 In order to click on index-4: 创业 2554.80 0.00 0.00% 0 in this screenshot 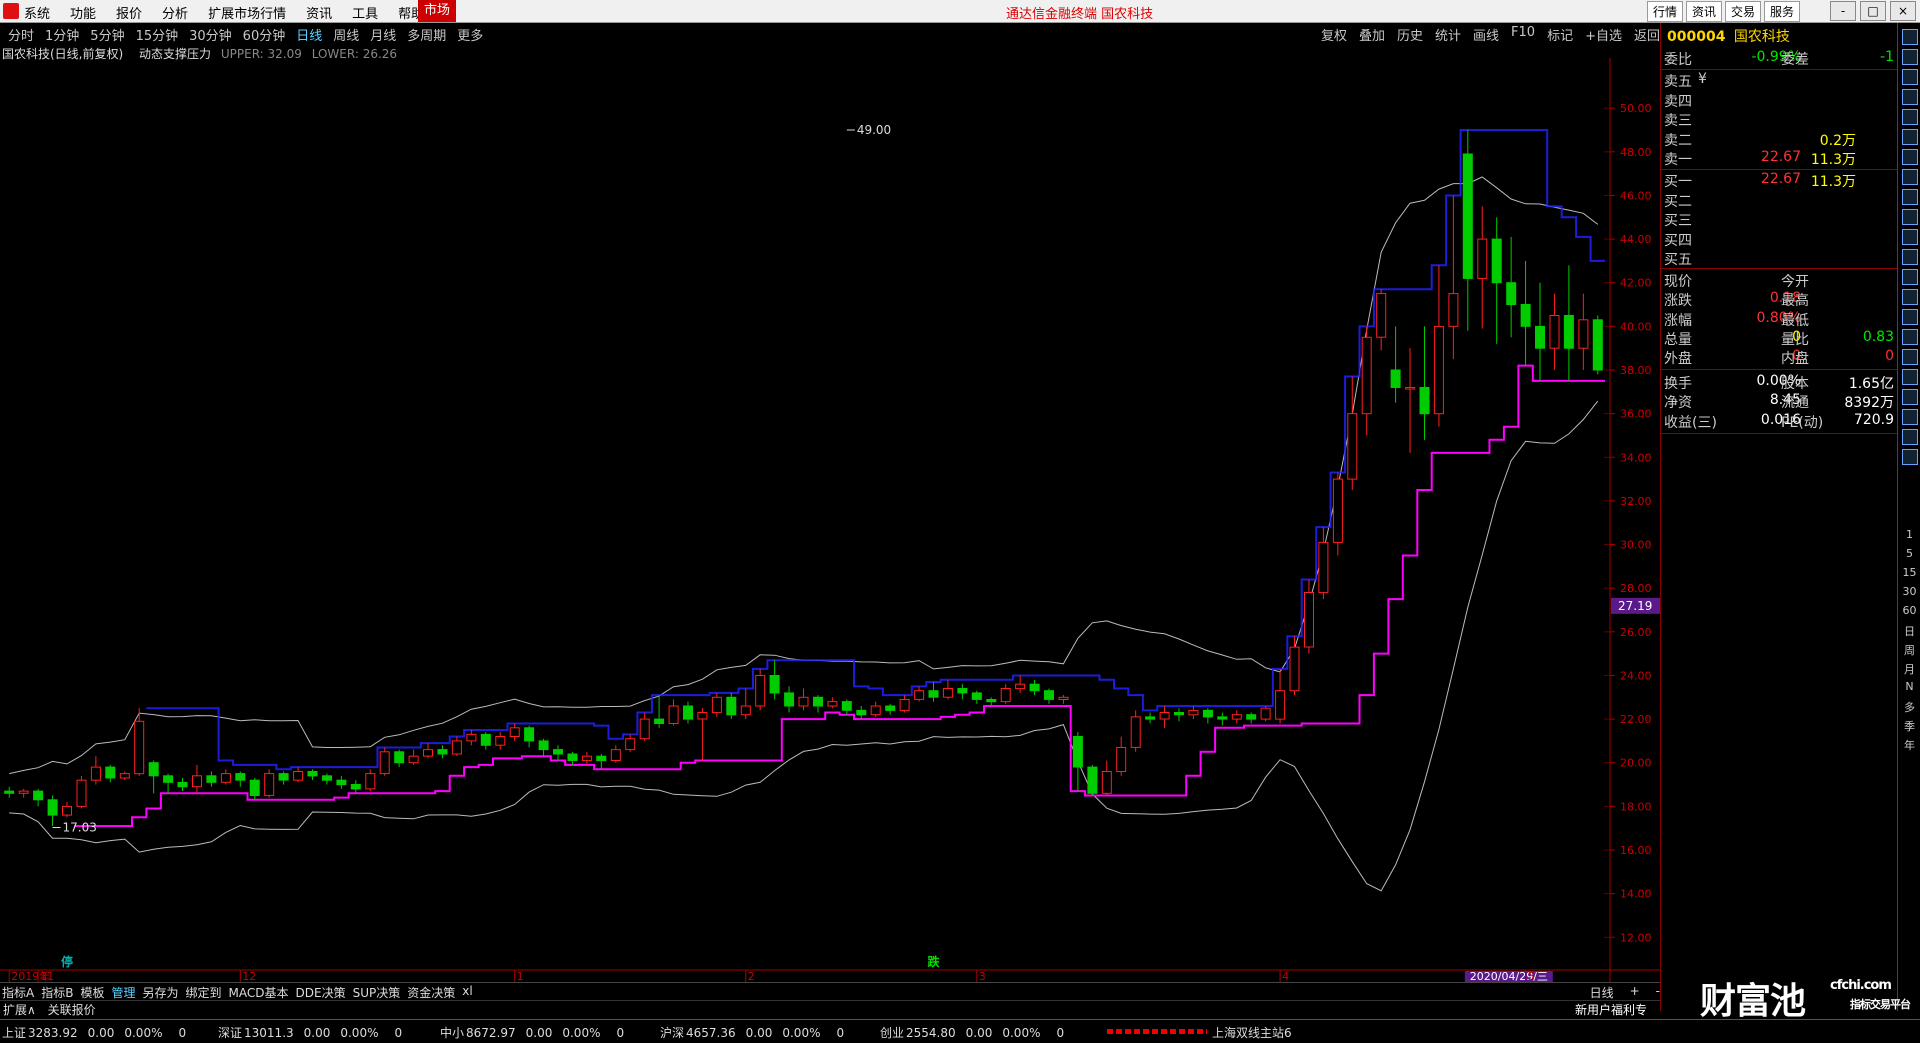, I will do `click(972, 1032)`.